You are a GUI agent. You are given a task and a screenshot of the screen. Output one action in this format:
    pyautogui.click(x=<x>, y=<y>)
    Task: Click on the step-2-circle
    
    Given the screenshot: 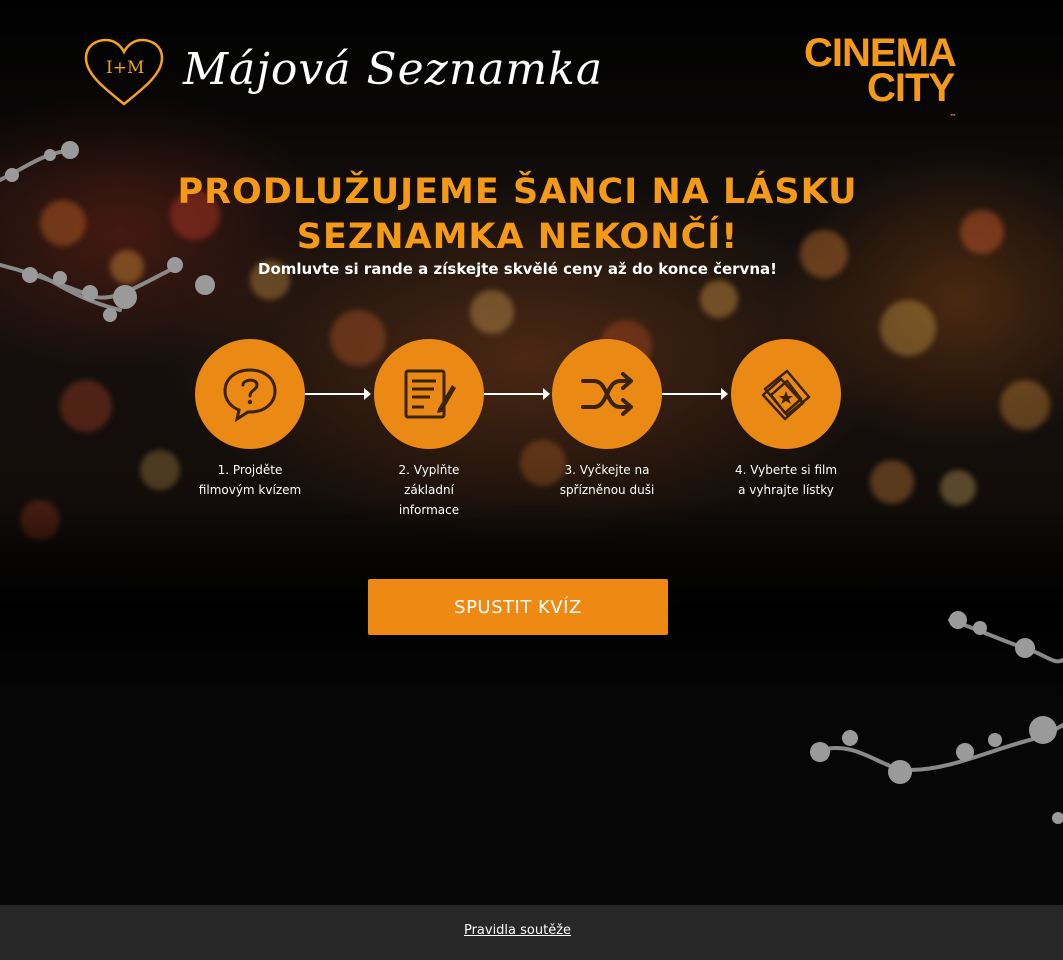 What is the action you would take?
    pyautogui.click(x=429, y=394)
    